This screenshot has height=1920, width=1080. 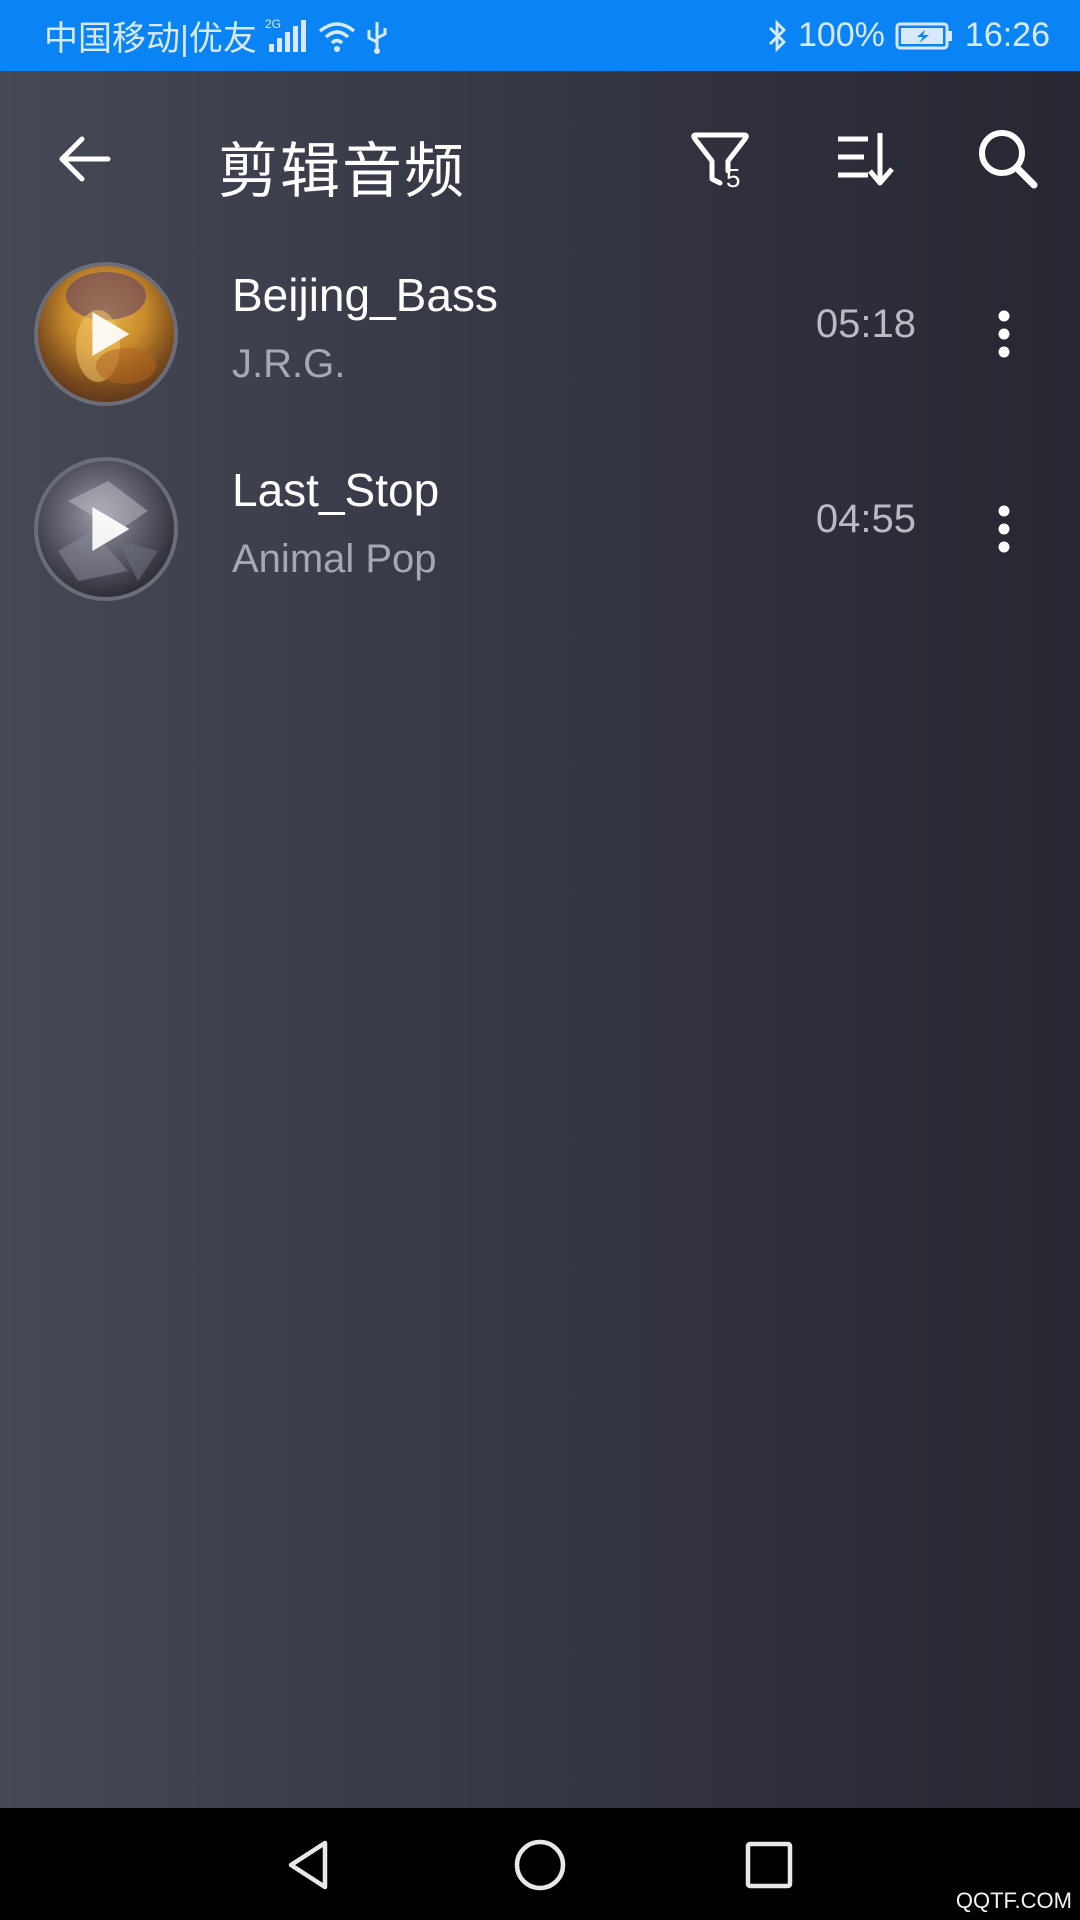 I want to click on track-artist: J.R.G., so click(x=289, y=364).